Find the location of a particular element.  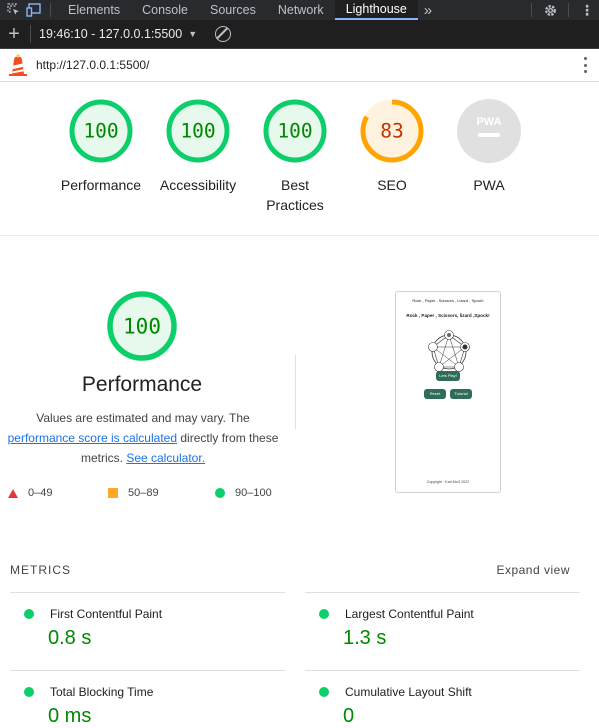

report-menu-icon is located at coordinates (585, 65).